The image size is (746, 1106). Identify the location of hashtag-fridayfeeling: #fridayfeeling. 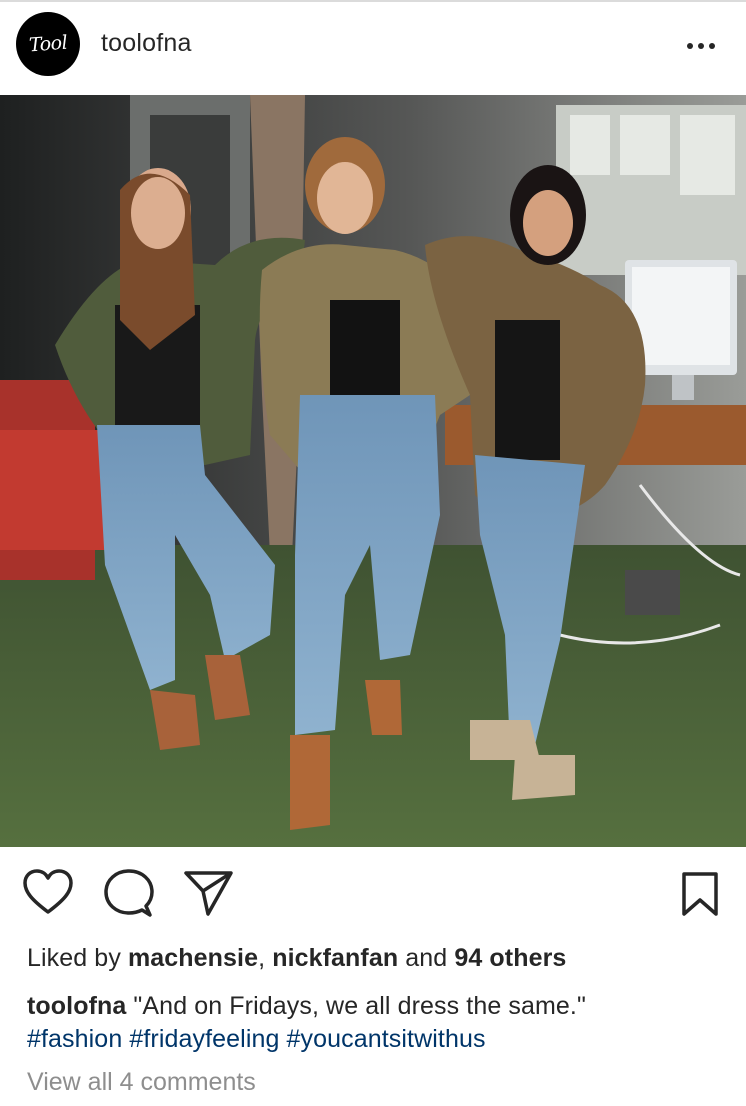
(204, 1039).